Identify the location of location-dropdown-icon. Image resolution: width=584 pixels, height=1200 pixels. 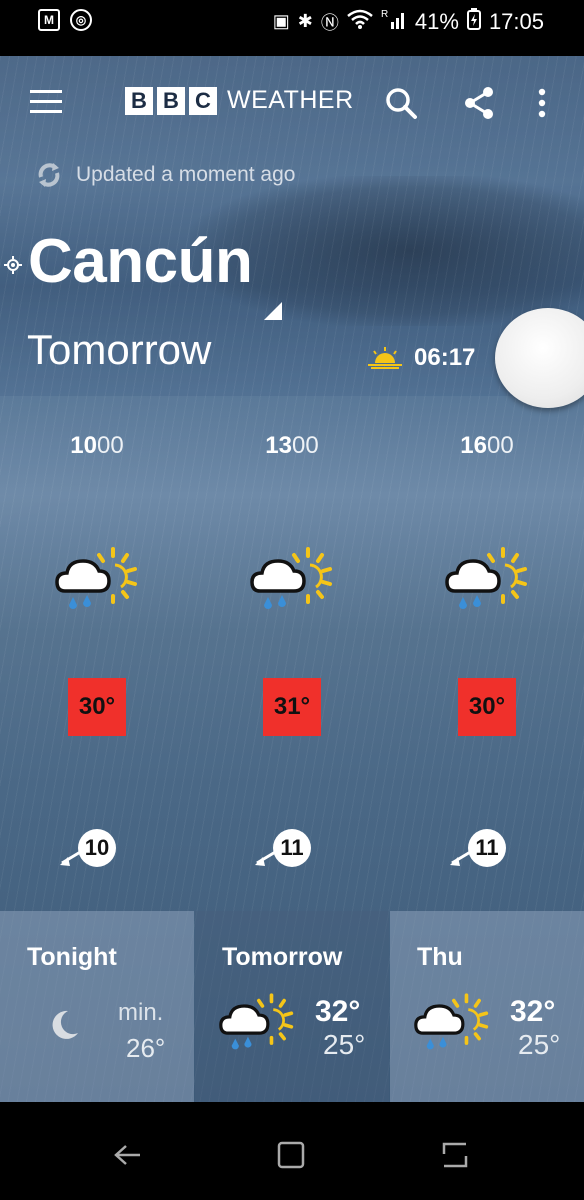
(273, 311).